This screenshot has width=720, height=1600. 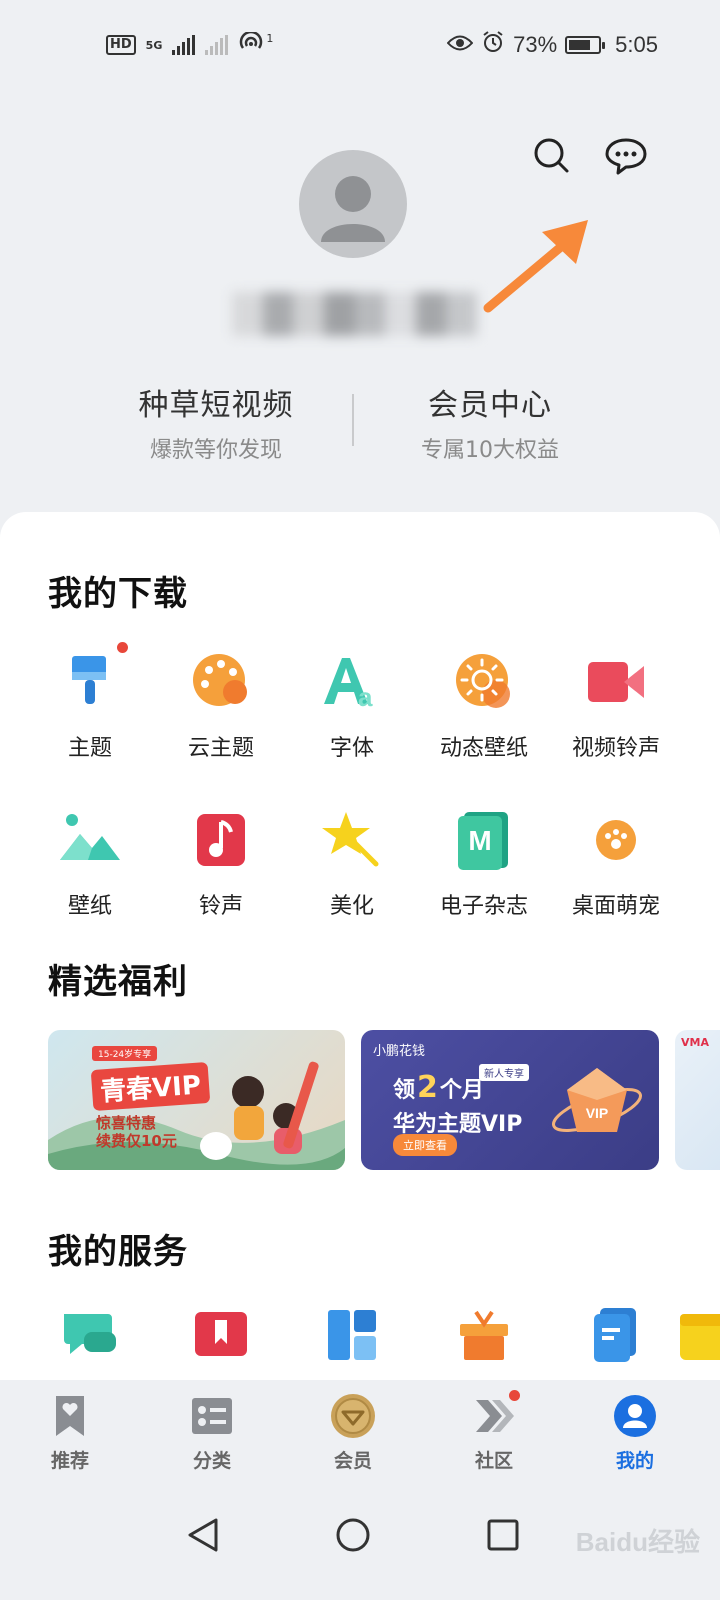 What do you see at coordinates (351, 906) in the screenshot?
I see `download-item-label: 美化` at bounding box center [351, 906].